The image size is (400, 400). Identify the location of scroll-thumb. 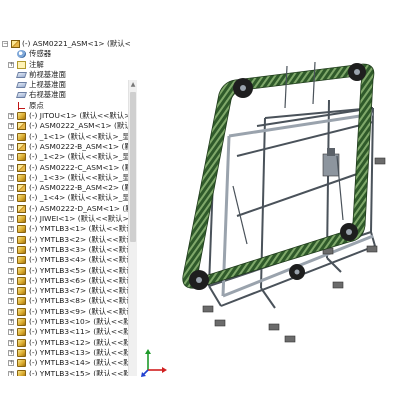
(133, 167).